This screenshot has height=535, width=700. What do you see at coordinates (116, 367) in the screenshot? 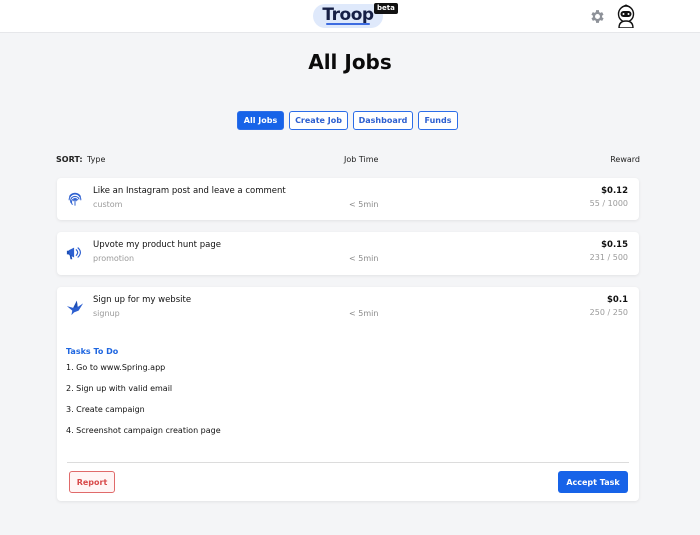
I see `task-item: 1. Go to www.Spring.app` at bounding box center [116, 367].